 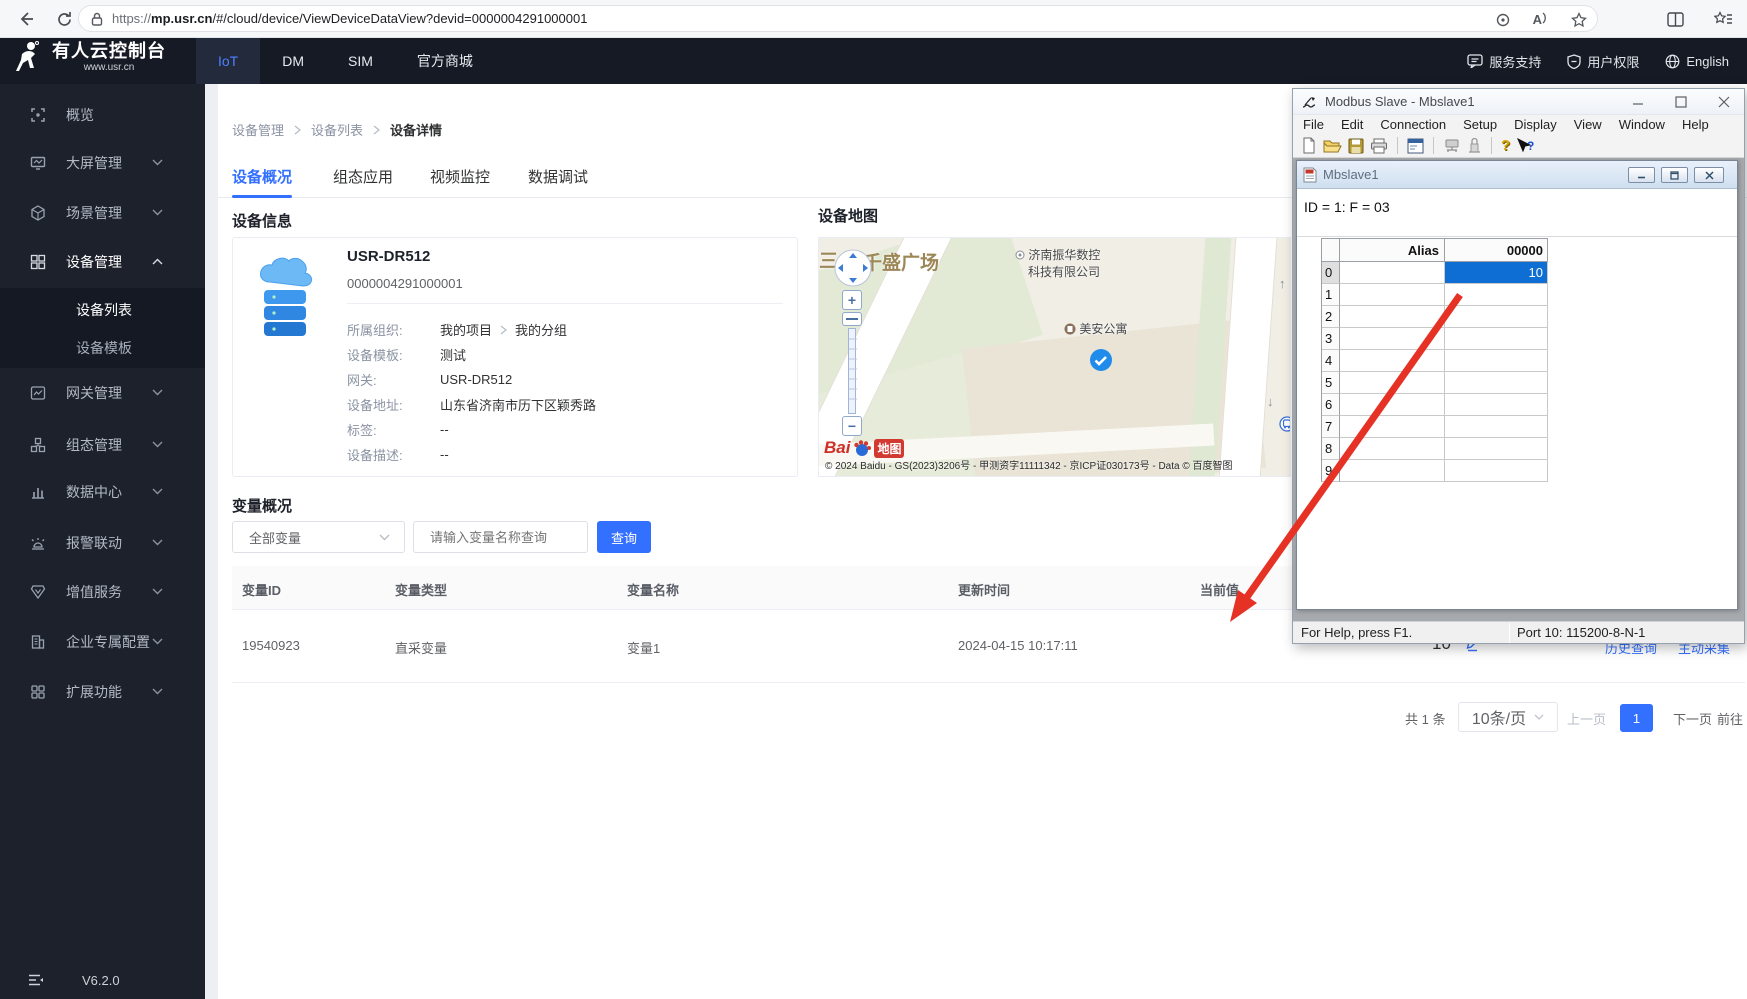 I want to click on breadcrumb-device-mgmt: 设备管理, so click(x=258, y=129).